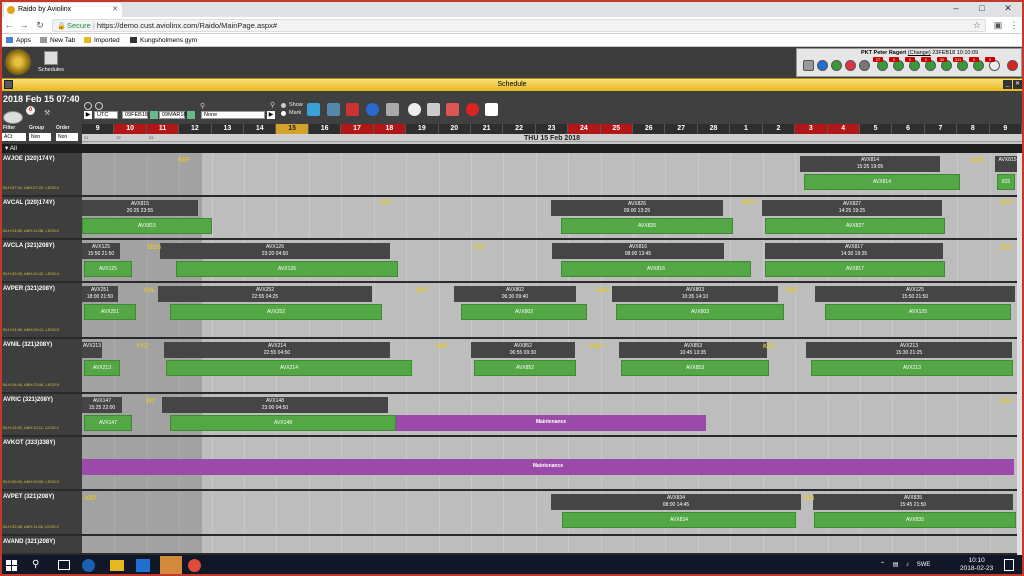 The height and width of the screenshot is (576, 1024). What do you see at coordinates (147, 226) in the screenshot?
I see `duty-bar: AVX815` at bounding box center [147, 226].